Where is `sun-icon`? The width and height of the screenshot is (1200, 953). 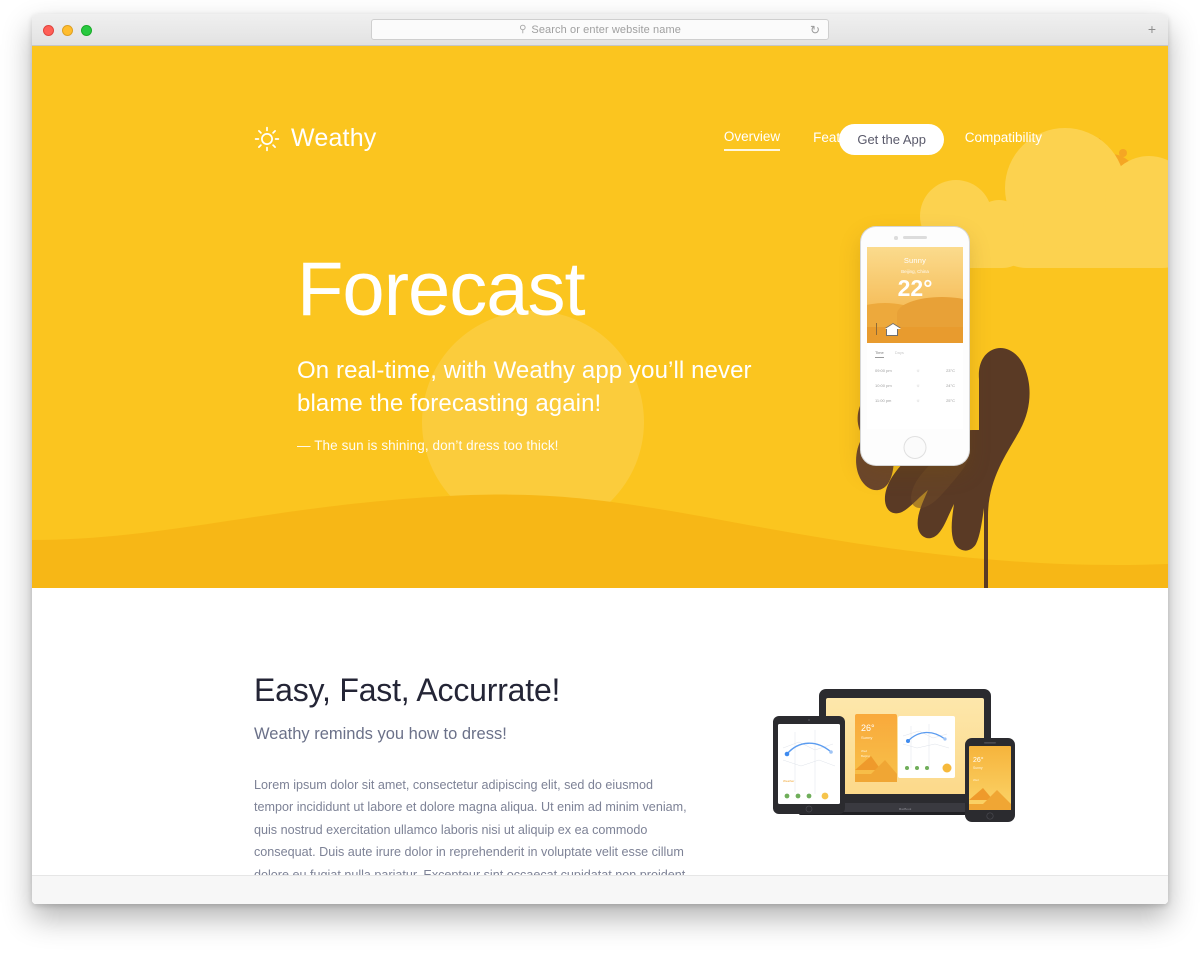 sun-icon is located at coordinates (267, 138).